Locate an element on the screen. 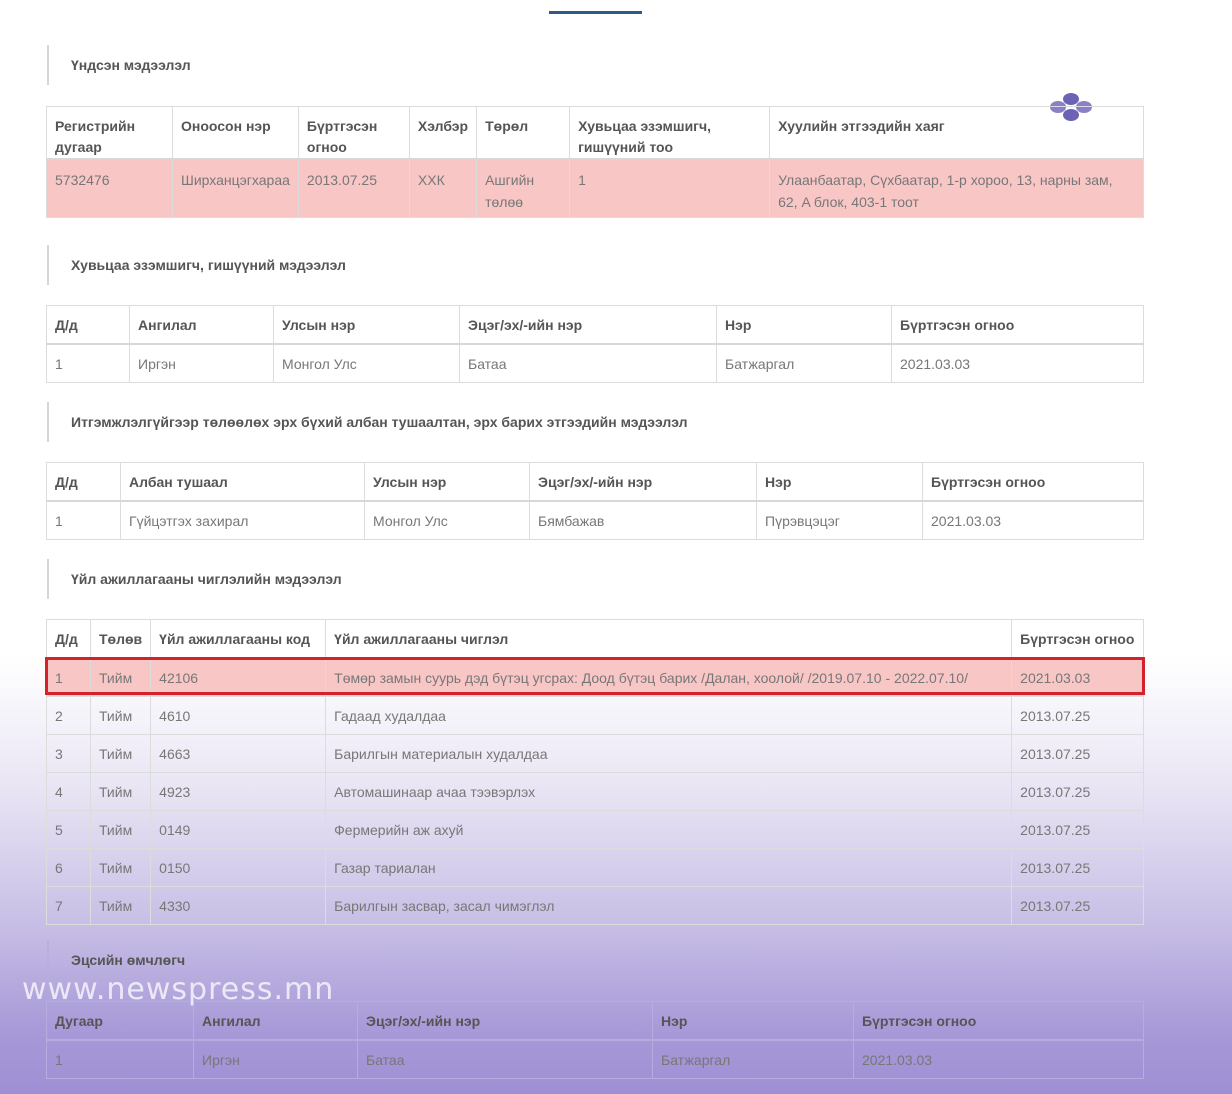 The image size is (1232, 1094). cell-index: 5 is located at coordinates (68, 829).